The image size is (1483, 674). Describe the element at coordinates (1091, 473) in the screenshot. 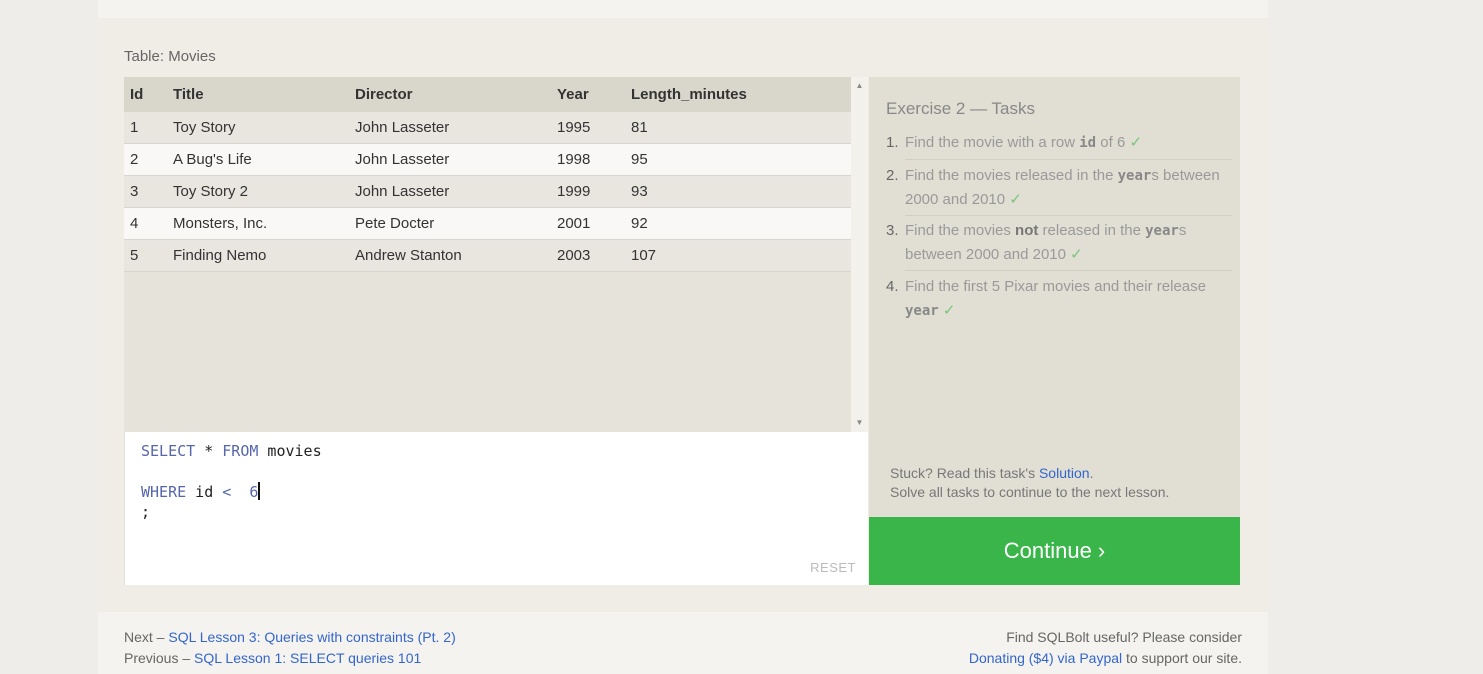

I see `stuck-text-end: .` at that location.